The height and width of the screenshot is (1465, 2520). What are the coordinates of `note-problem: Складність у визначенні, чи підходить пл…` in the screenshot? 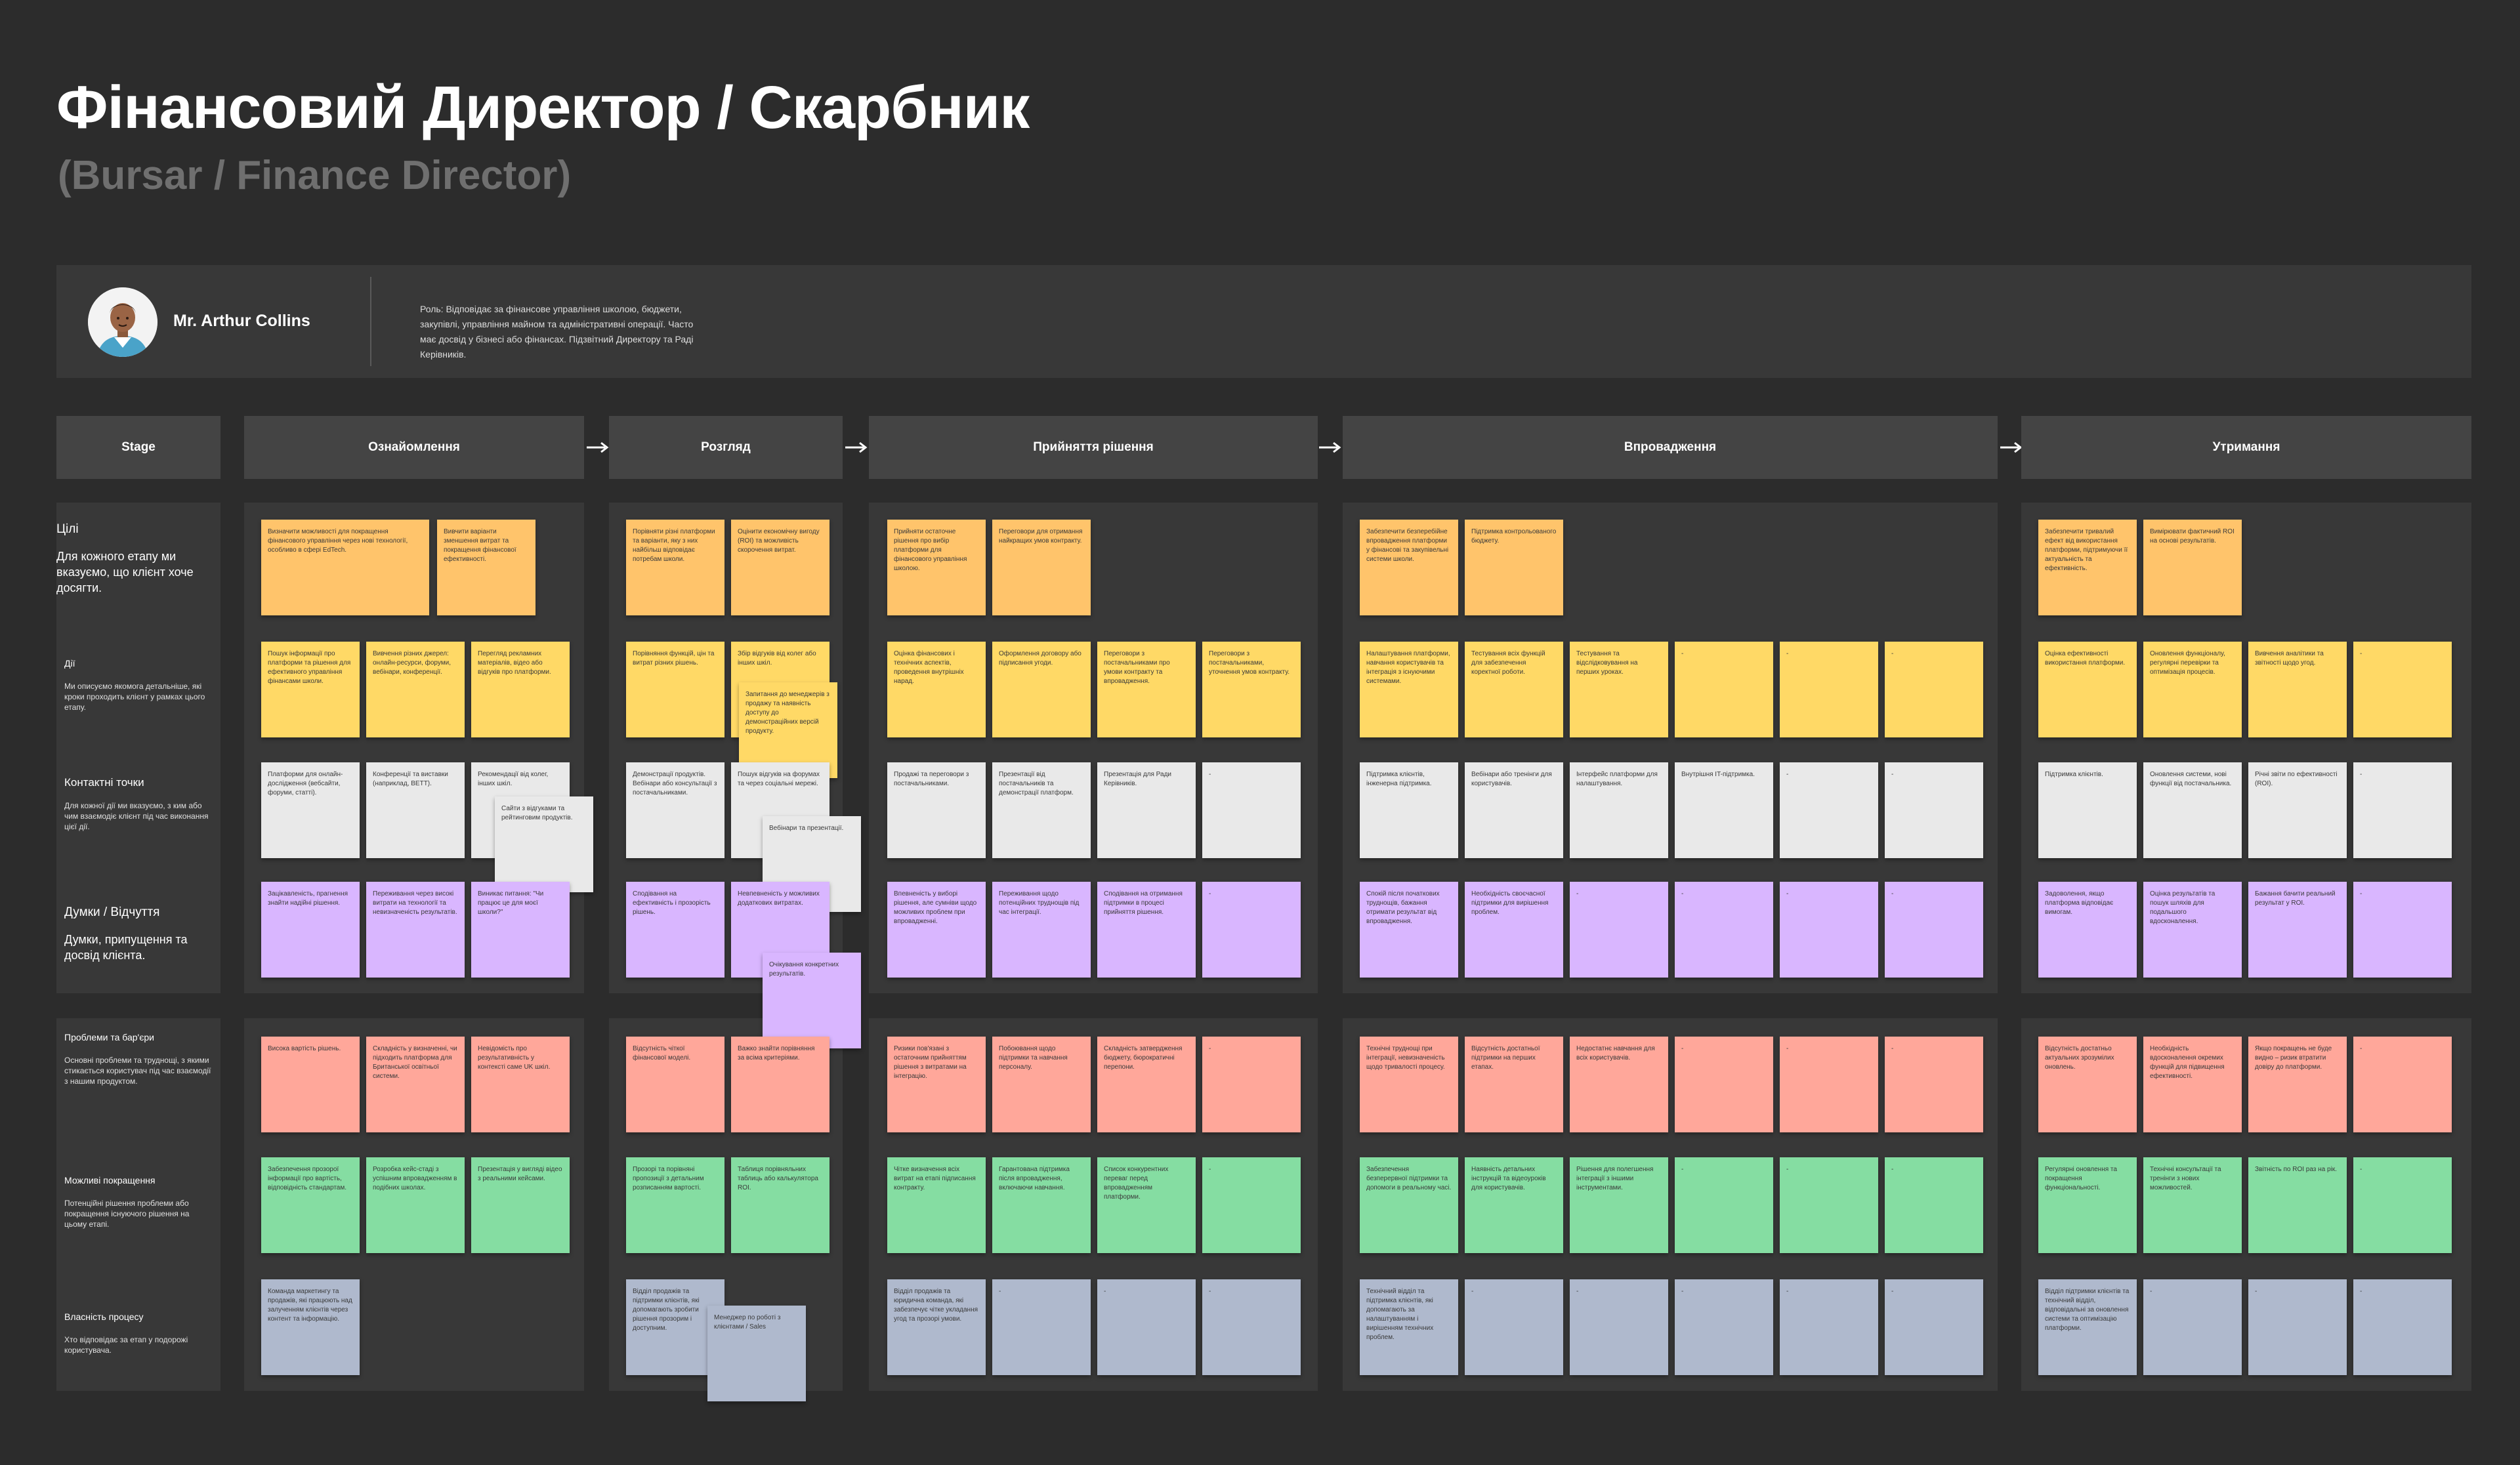 It's located at (415, 1084).